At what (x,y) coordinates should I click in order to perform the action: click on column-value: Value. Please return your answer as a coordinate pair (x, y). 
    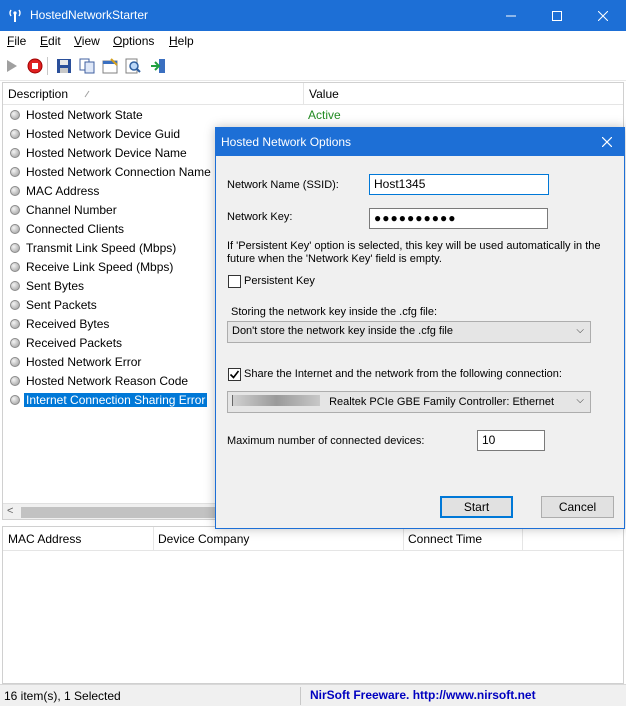
    Looking at the image, I should click on (324, 94).